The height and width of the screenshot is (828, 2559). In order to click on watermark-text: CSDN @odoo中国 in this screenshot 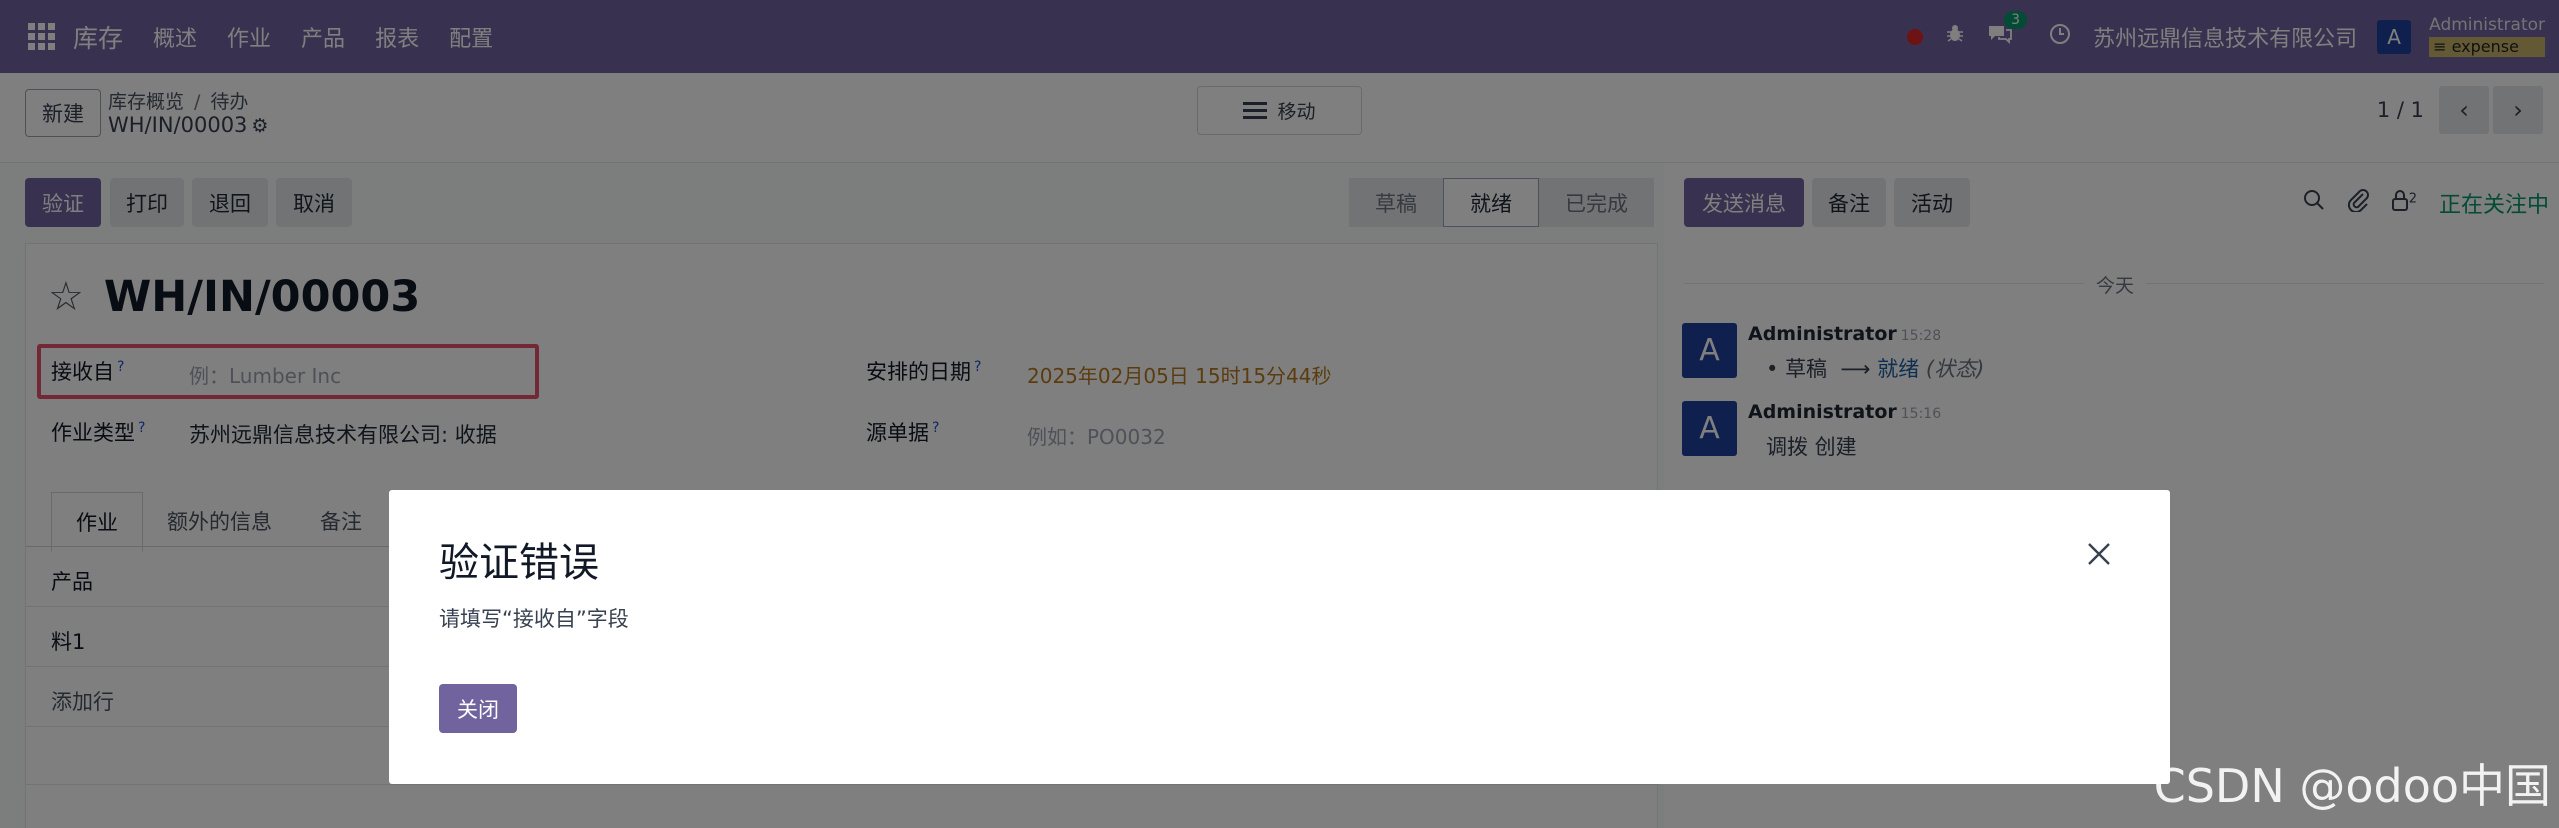, I will do `click(2352, 786)`.